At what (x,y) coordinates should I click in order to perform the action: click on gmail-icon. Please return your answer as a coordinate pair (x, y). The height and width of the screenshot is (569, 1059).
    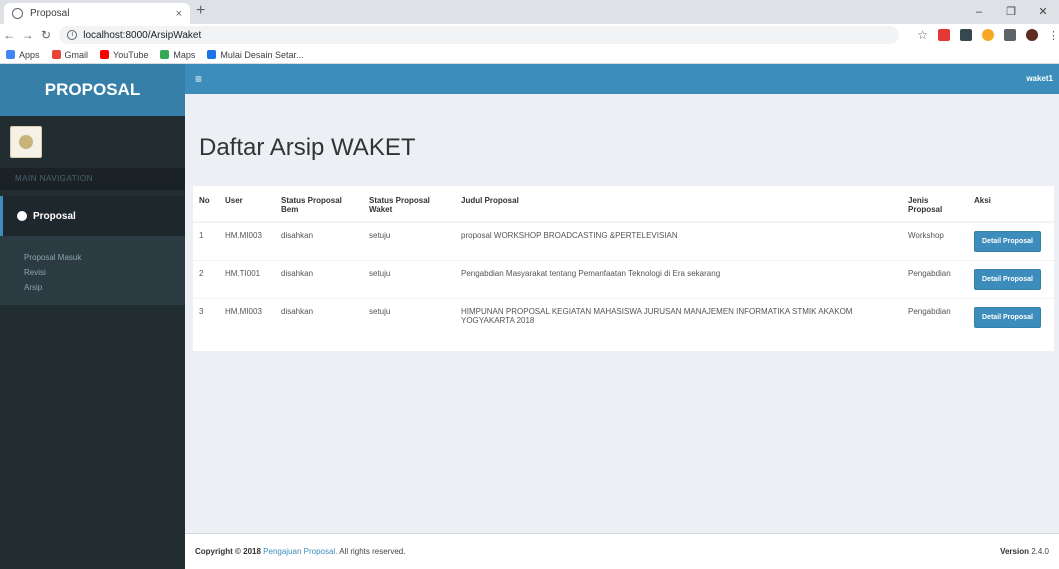
    Looking at the image, I should click on (56, 54).